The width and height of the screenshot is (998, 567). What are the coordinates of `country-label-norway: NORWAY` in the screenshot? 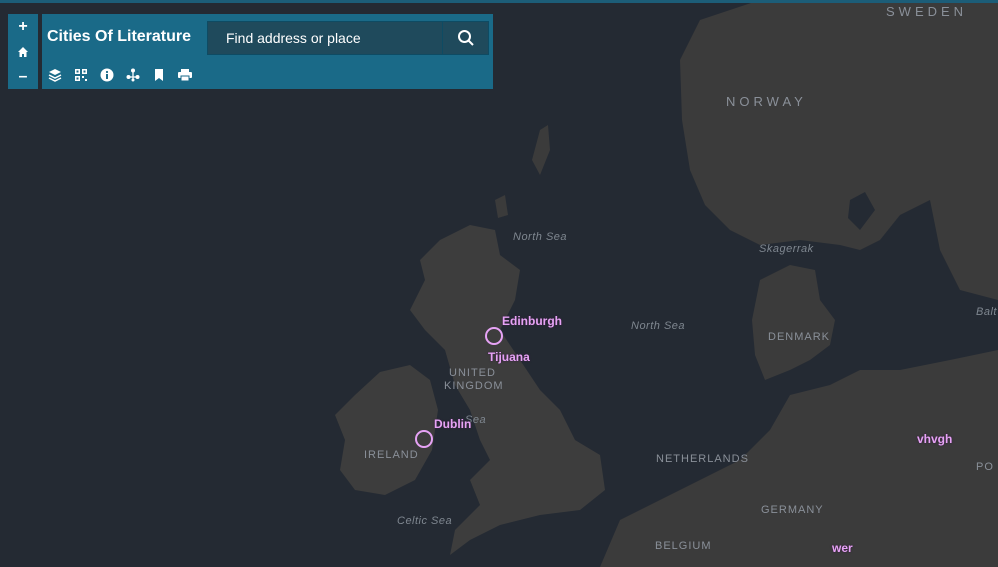 It's located at (766, 101).